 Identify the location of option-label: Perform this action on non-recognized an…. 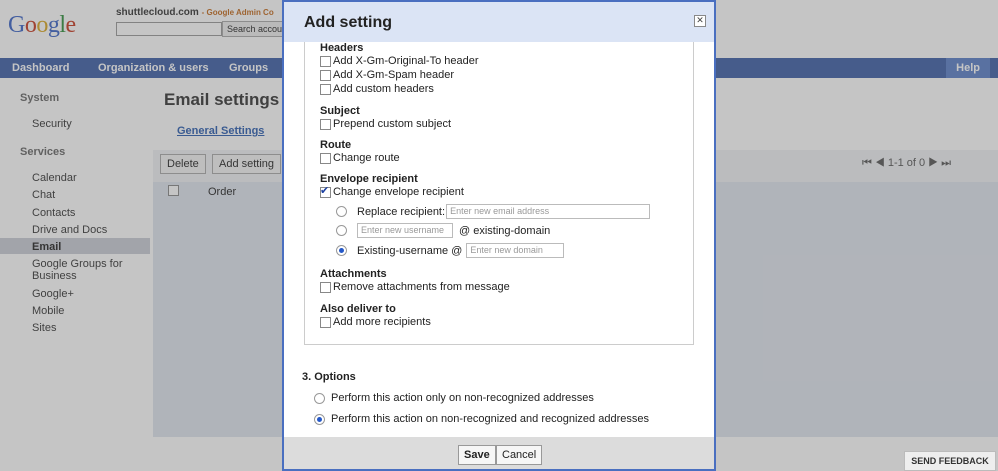
(490, 419).